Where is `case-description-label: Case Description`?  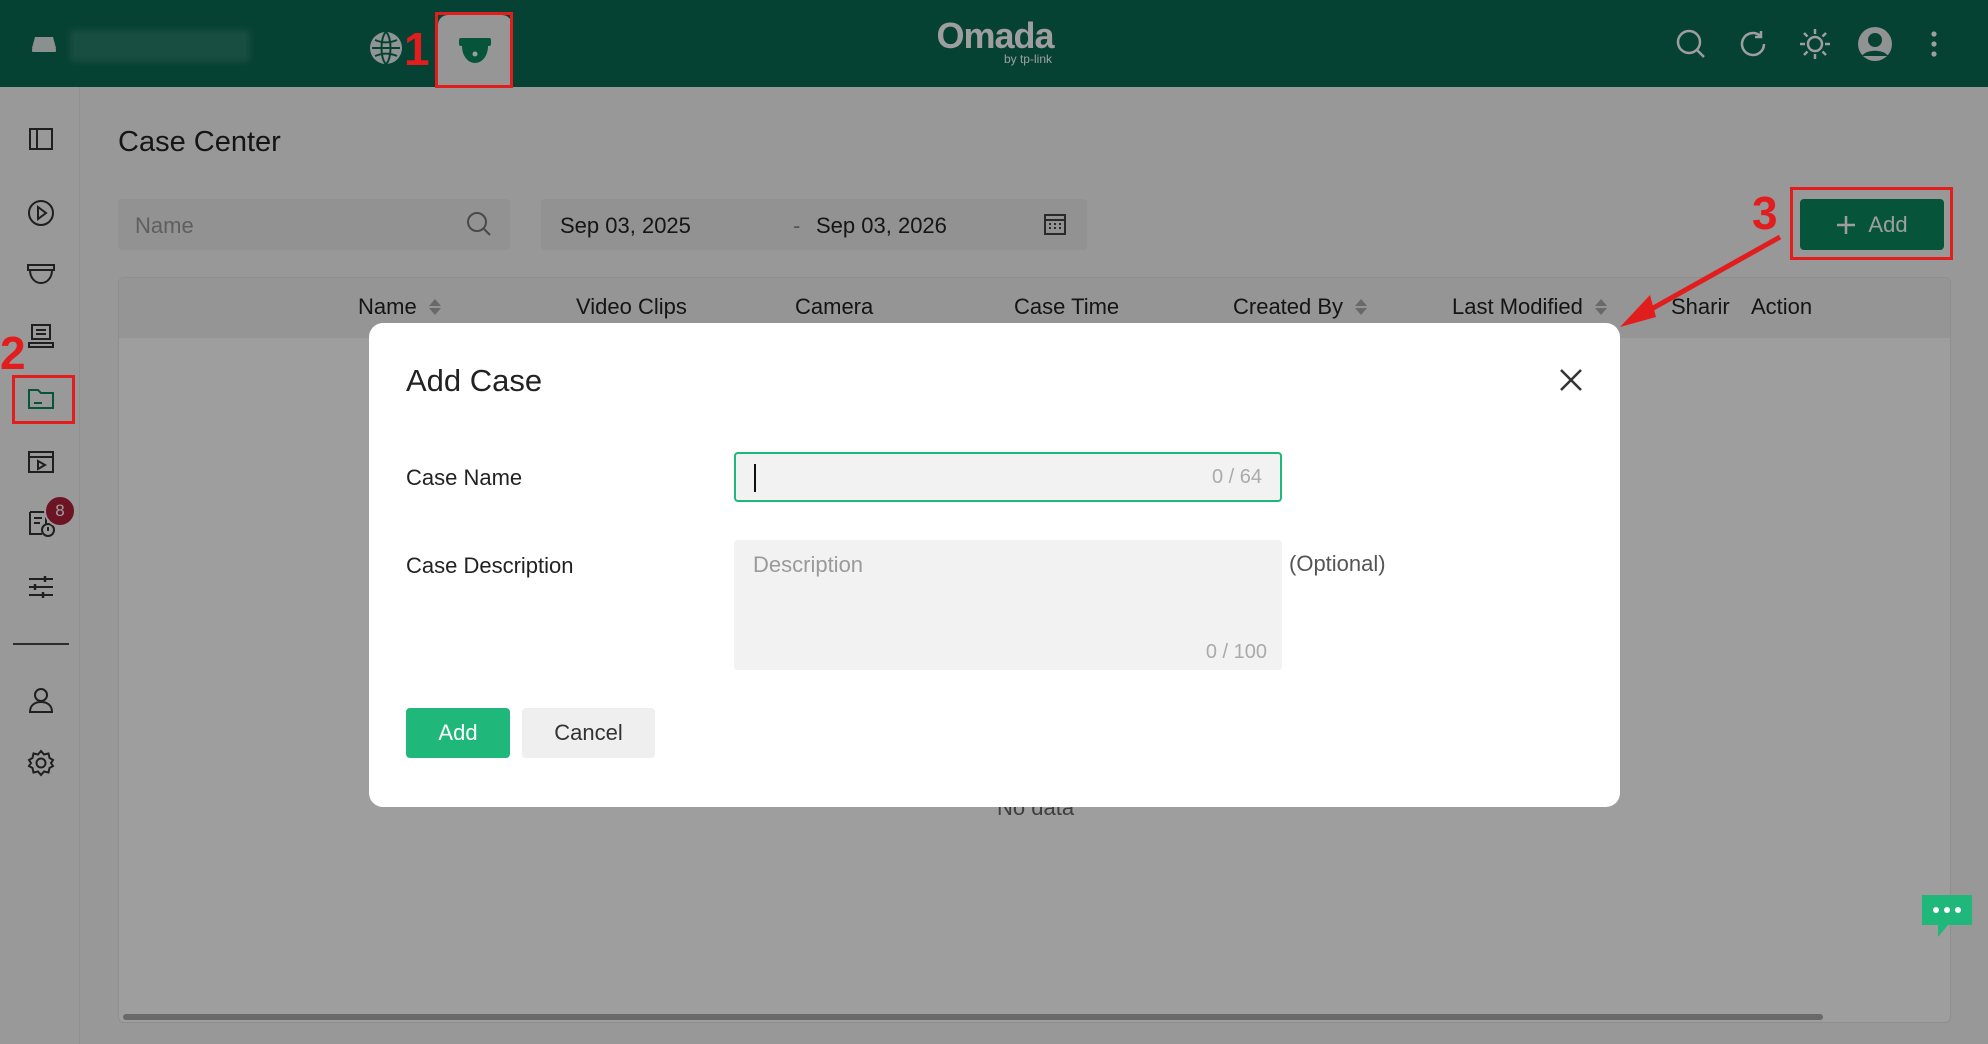 case-description-label: Case Description is located at coordinates (490, 565).